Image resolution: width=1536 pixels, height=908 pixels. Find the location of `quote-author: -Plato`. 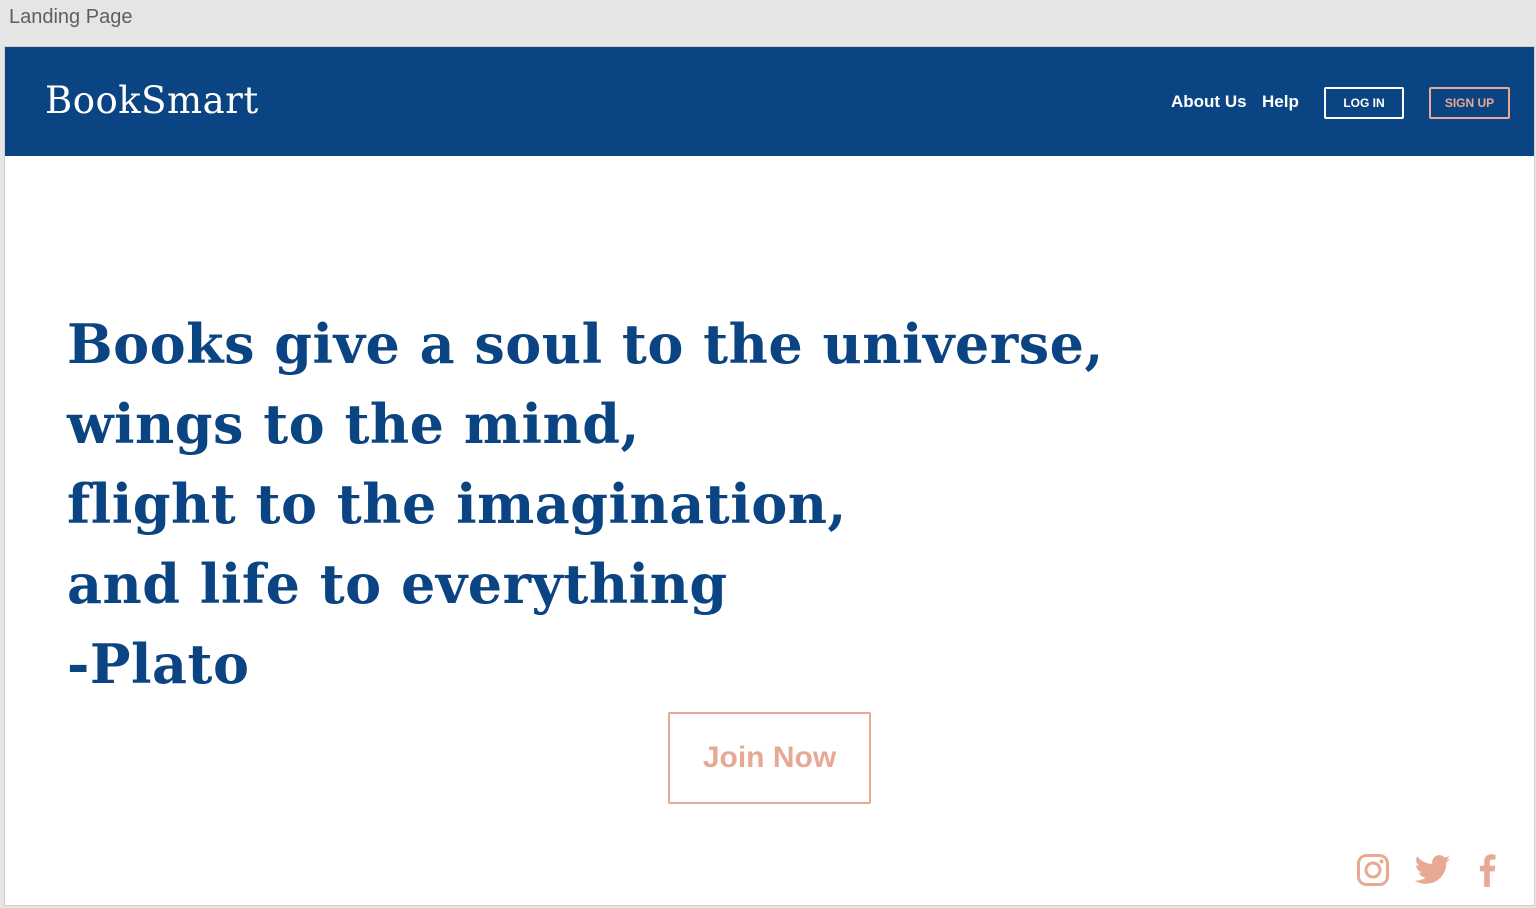

quote-author: -Plato is located at coordinates (158, 664).